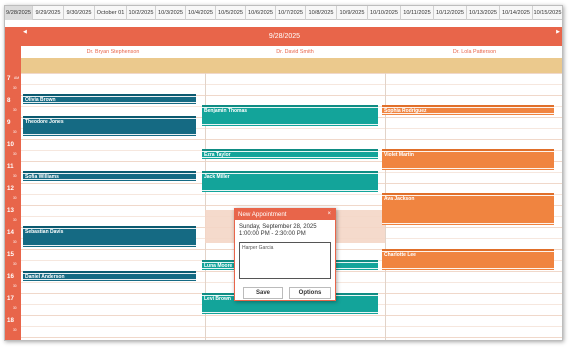 The height and width of the screenshot is (347, 570). What do you see at coordinates (111, 13) in the screenshot?
I see `date-tab: October 01` at bounding box center [111, 13].